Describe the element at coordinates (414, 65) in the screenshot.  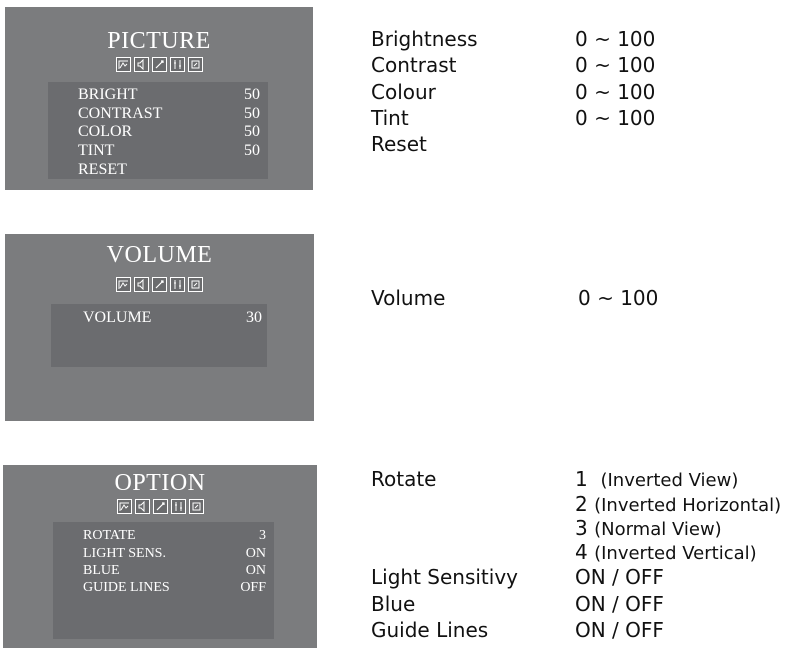
I see `desc-label: Contrast` at that location.